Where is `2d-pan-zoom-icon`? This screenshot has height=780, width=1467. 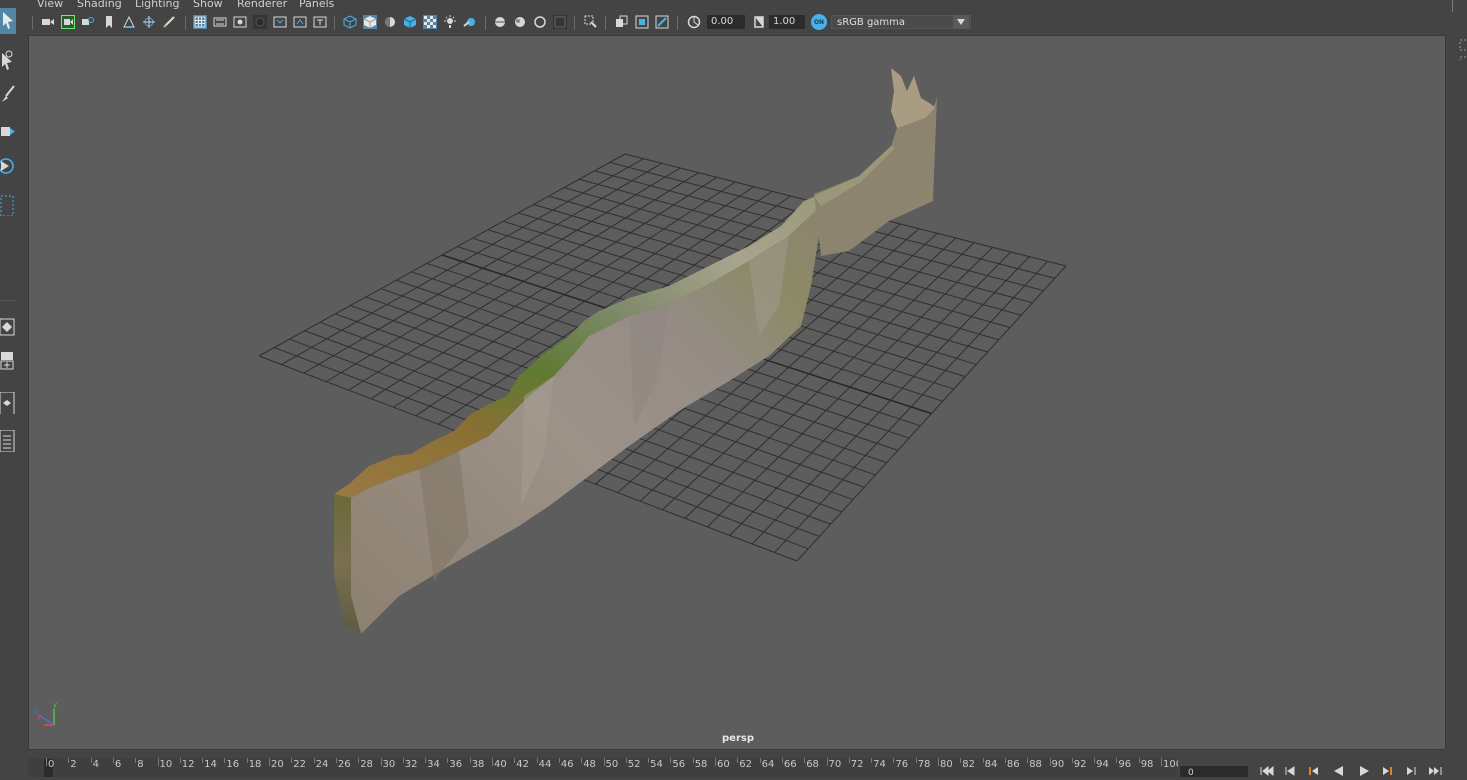 2d-pan-zoom-icon is located at coordinates (129, 22).